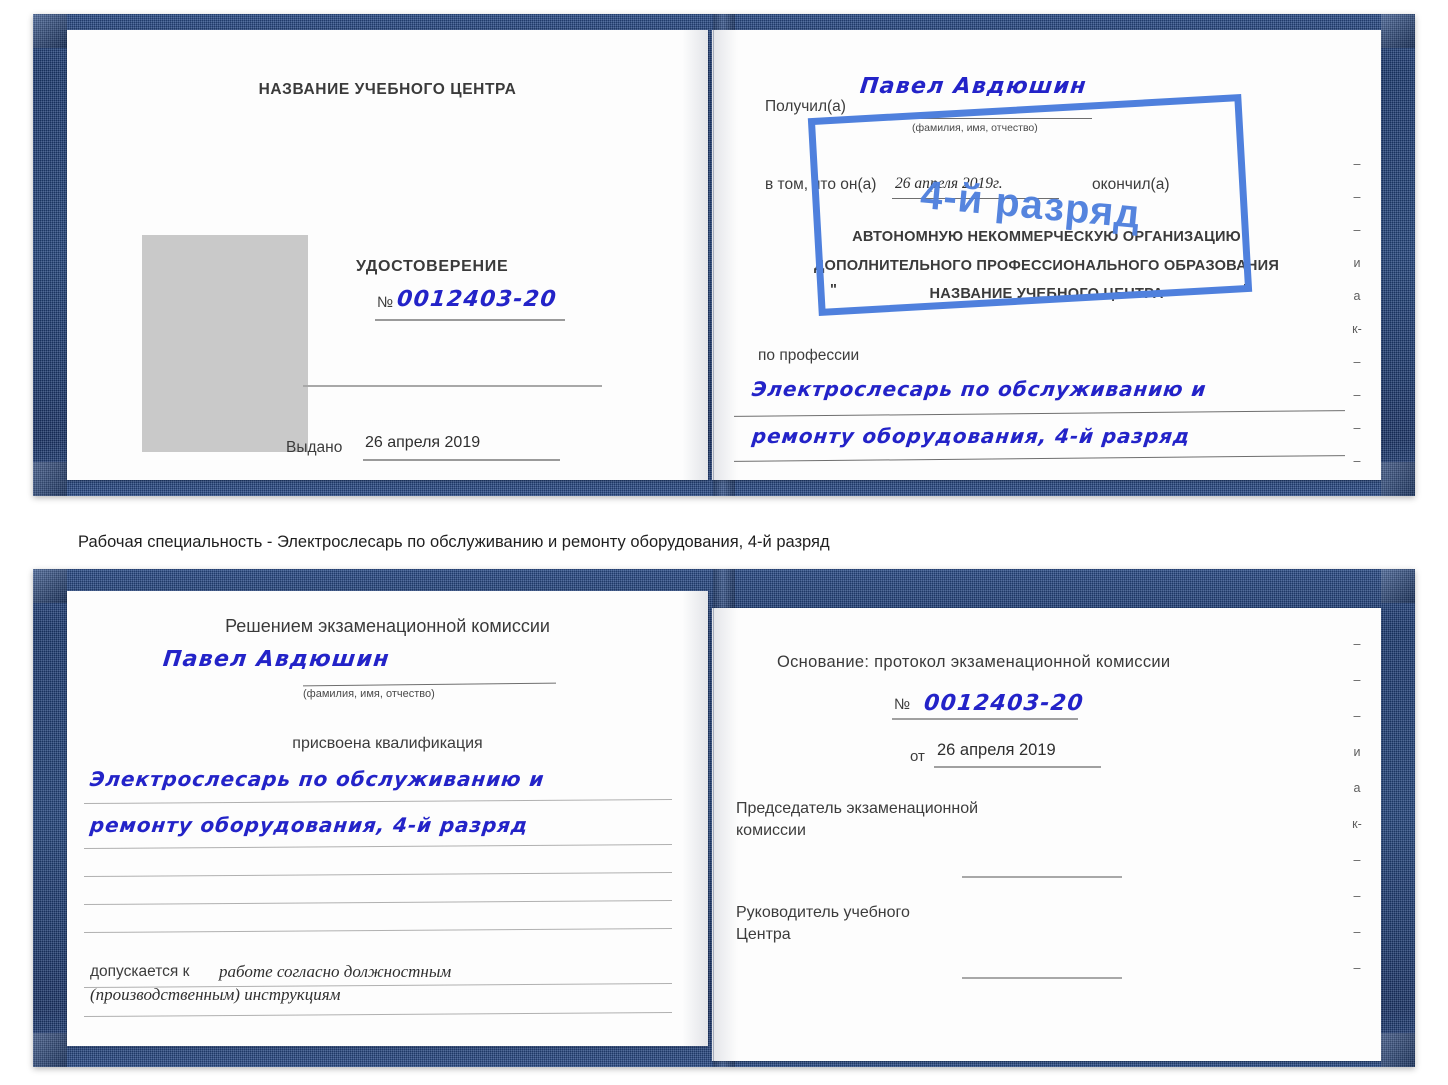  Describe the element at coordinates (949, 183) in the screenshot. I see `completion-date-value: 26 апреля 2019г.` at that location.